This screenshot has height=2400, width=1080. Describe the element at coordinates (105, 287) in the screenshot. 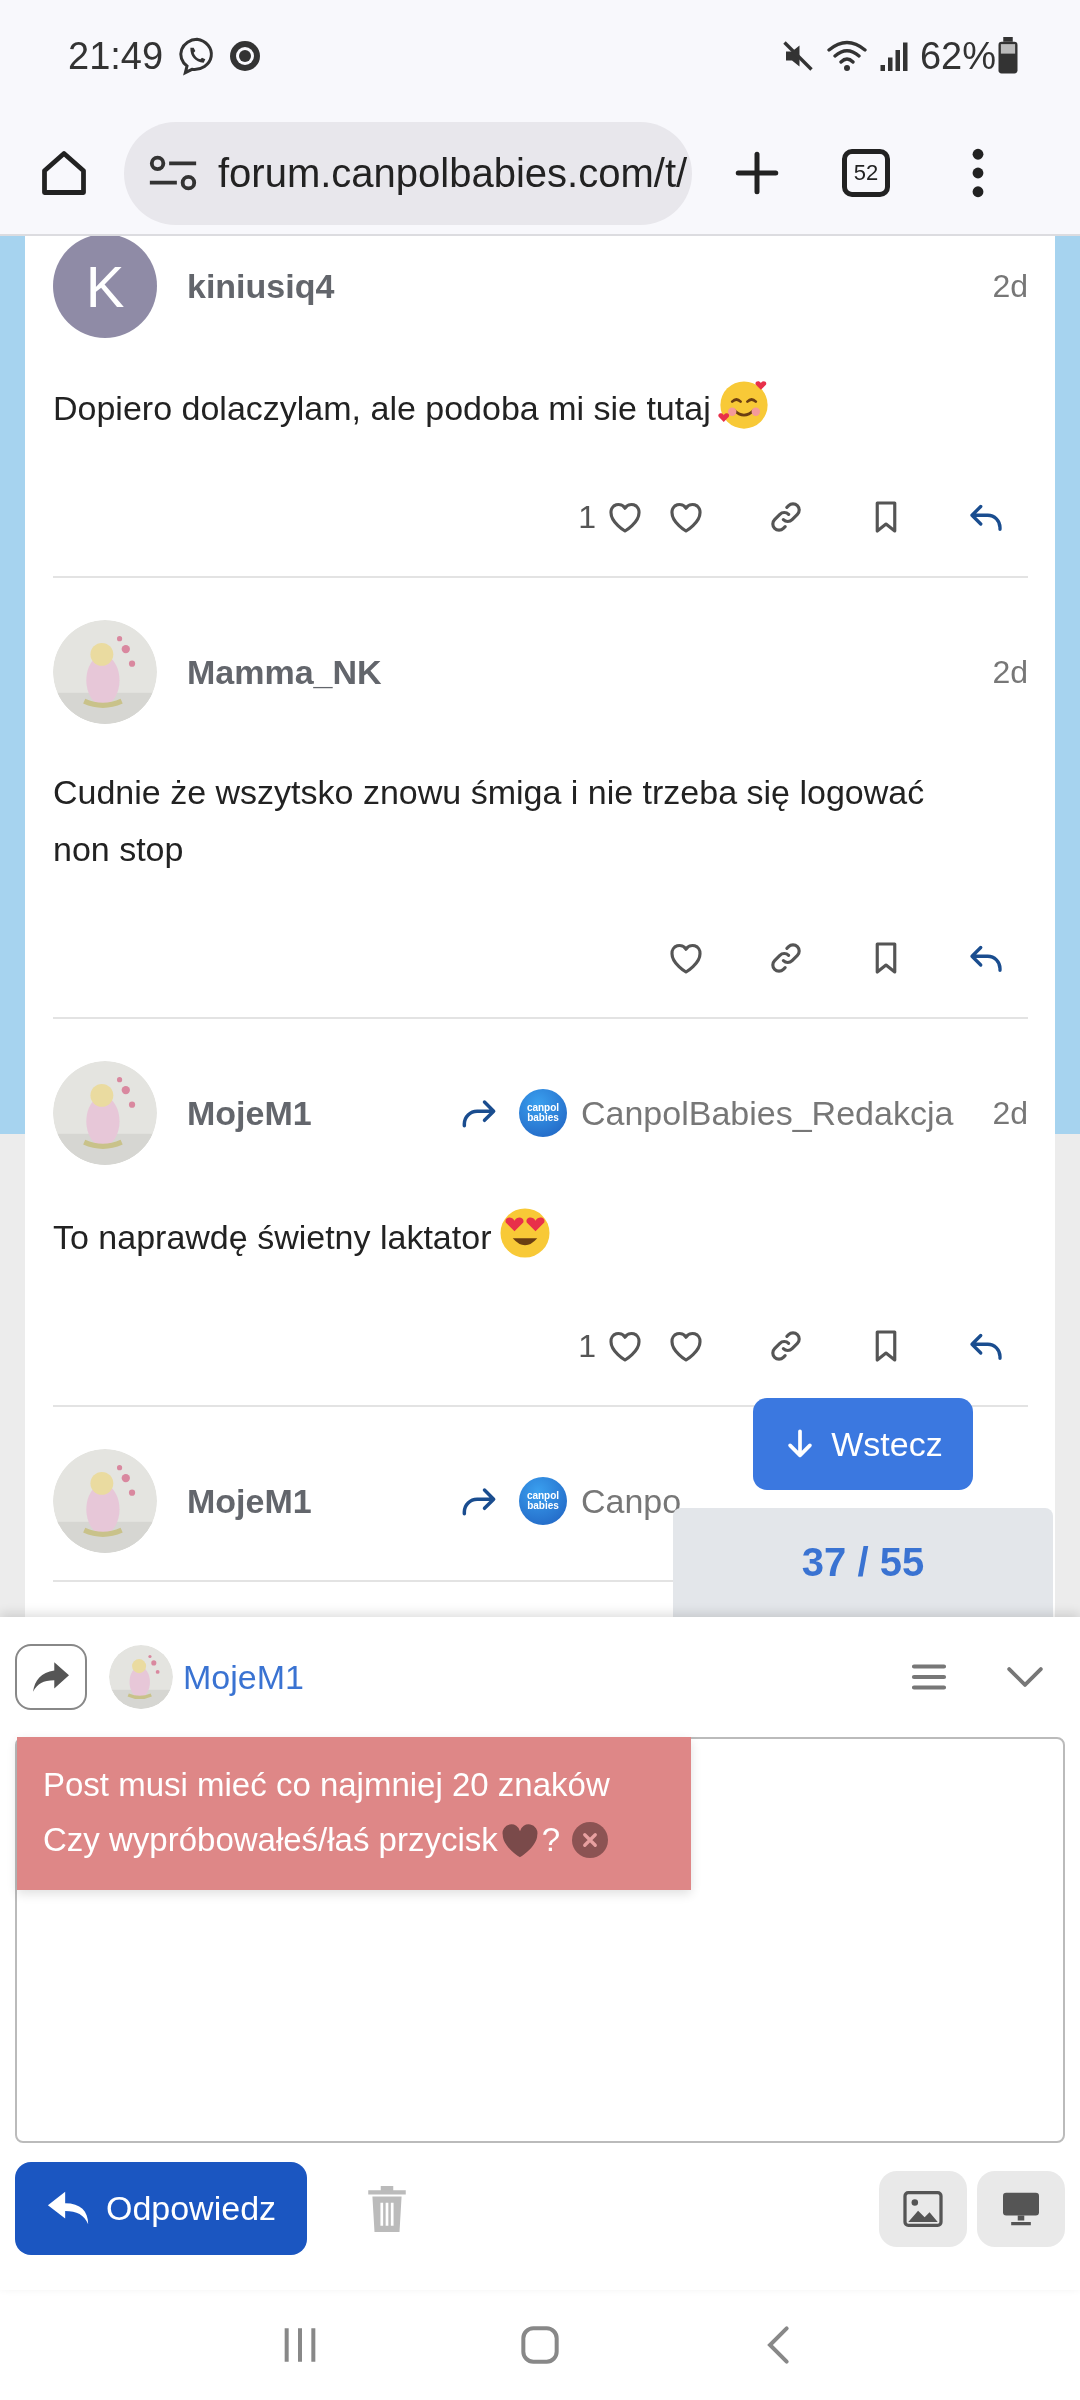

I see `avatar: K` at that location.